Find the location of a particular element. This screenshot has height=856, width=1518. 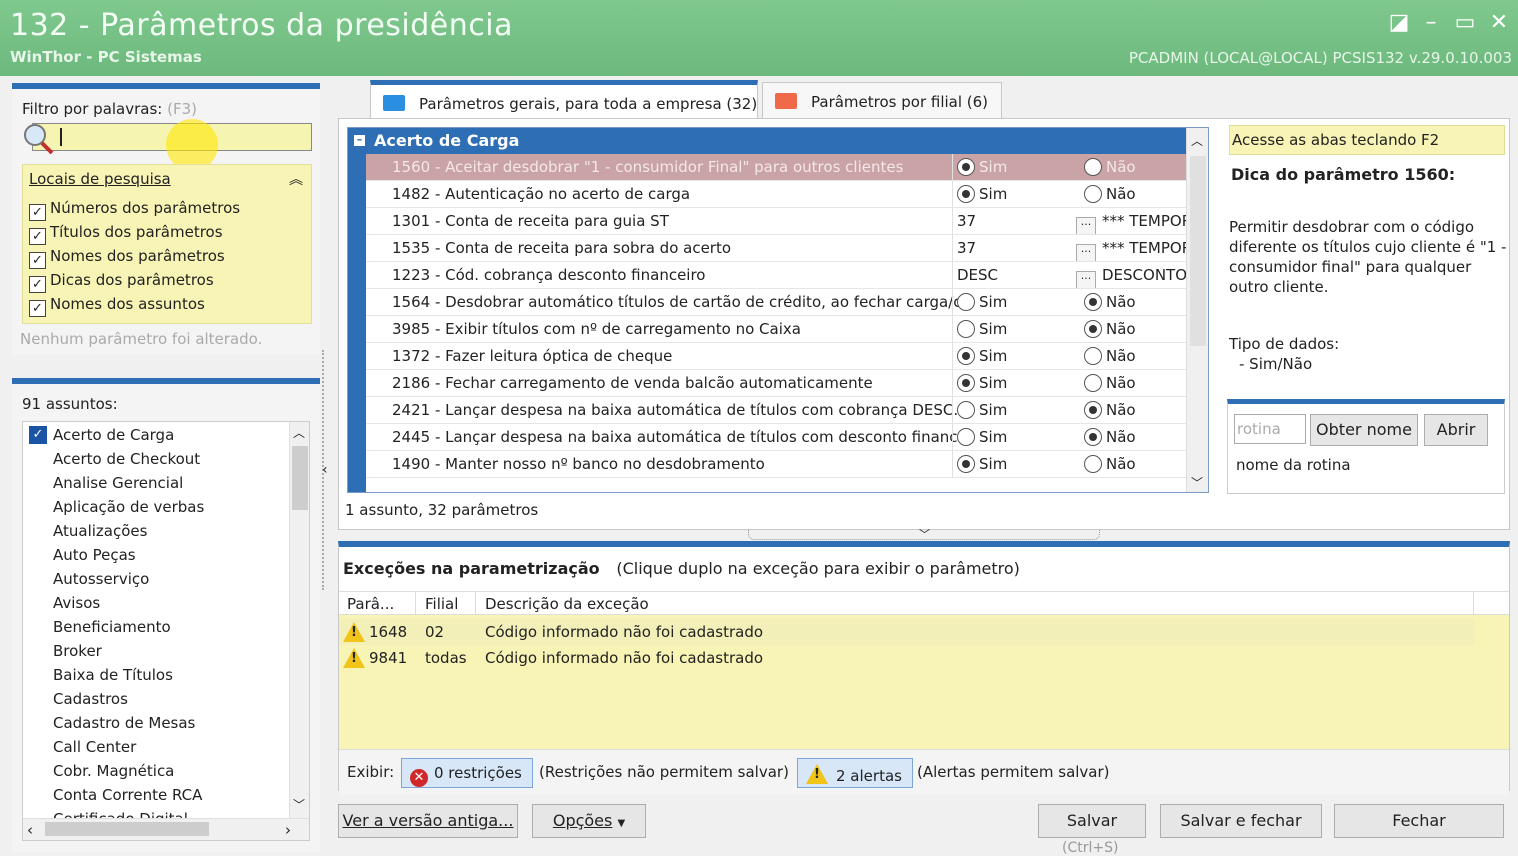

subject-item: Auto Peças is located at coordinates (94, 558).